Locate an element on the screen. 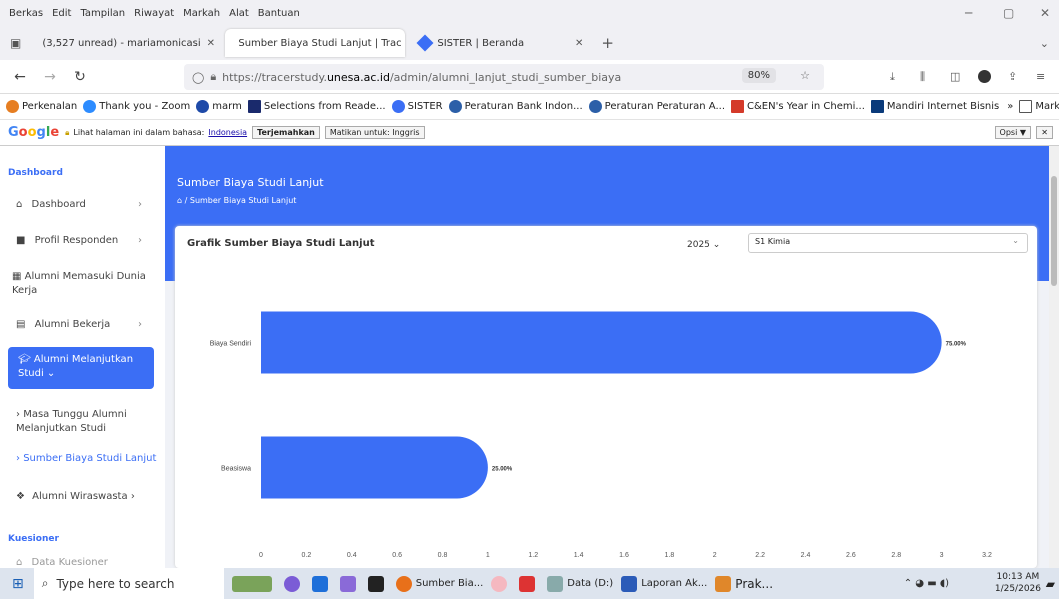 The image size is (1059, 599). folder-icon is located at coordinates (1026, 106).